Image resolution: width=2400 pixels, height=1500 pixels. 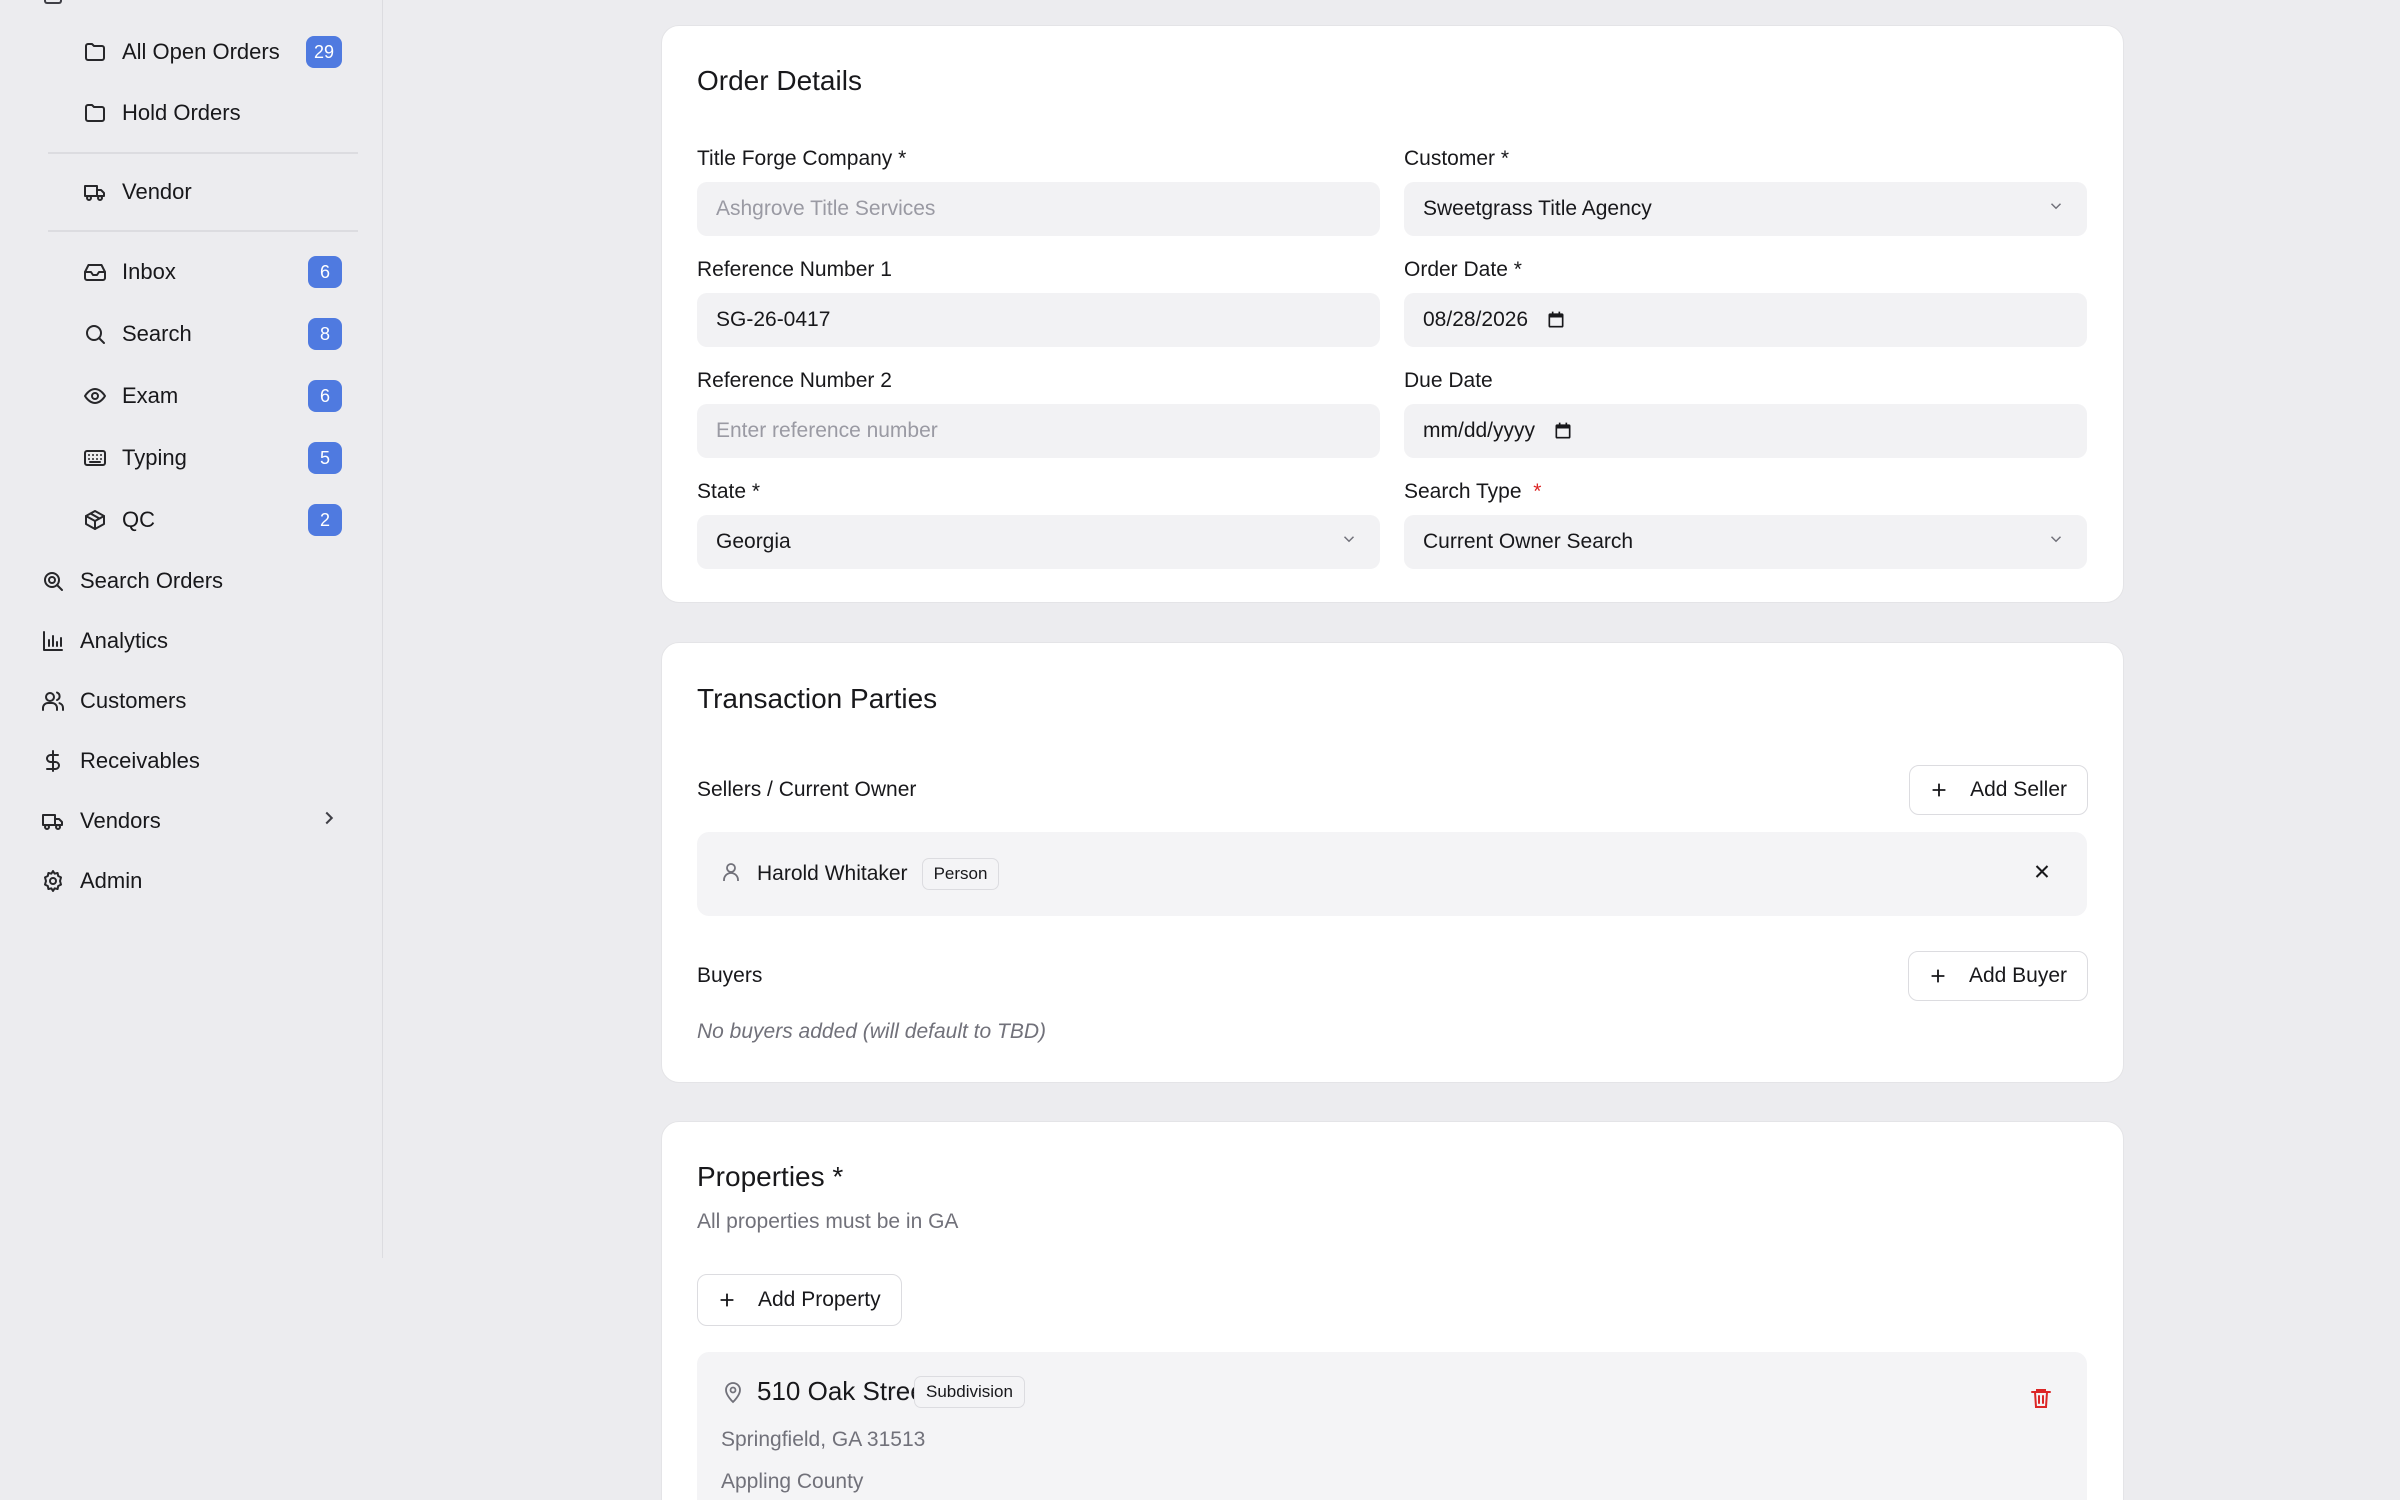 What do you see at coordinates (95, 458) in the screenshot?
I see `keyboard-icon` at bounding box center [95, 458].